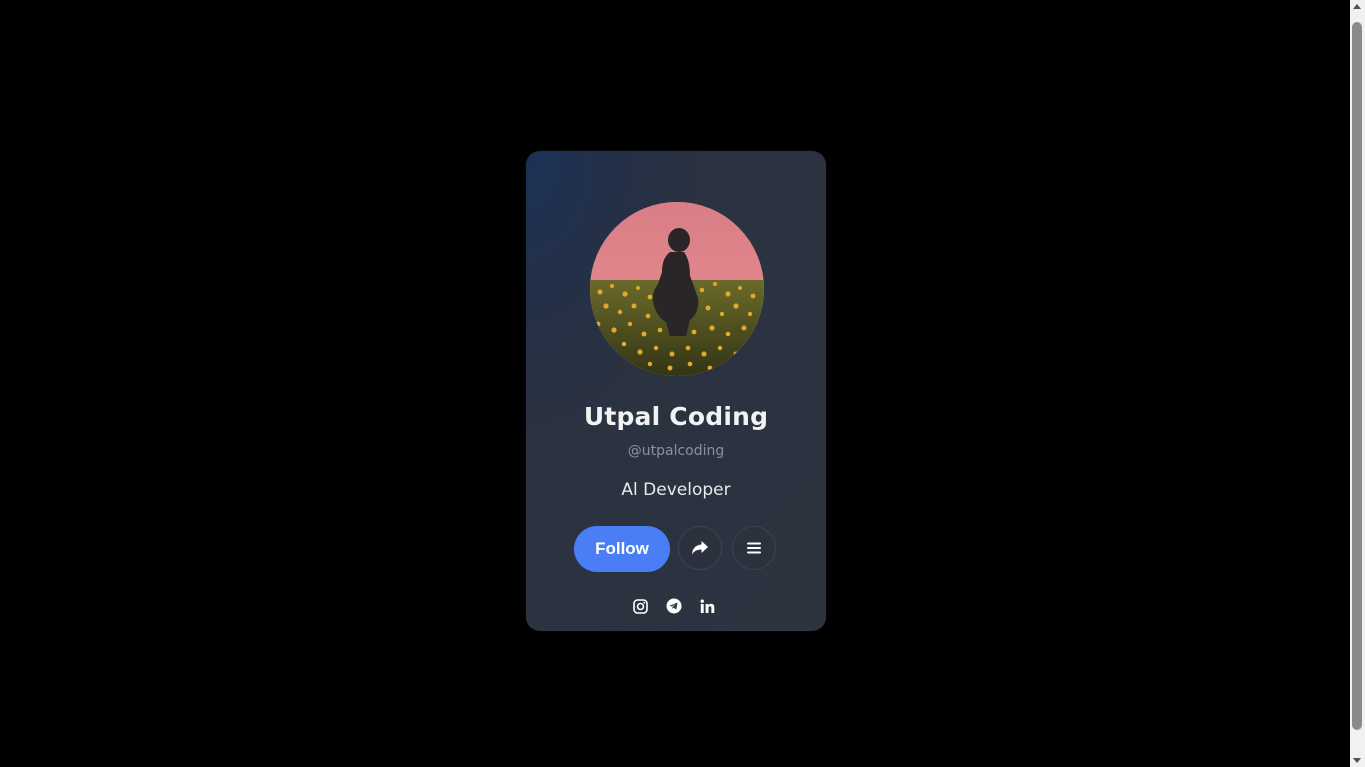 Image resolution: width=1365 pixels, height=767 pixels. I want to click on profile-handle: @utpalcoding, so click(676, 451).